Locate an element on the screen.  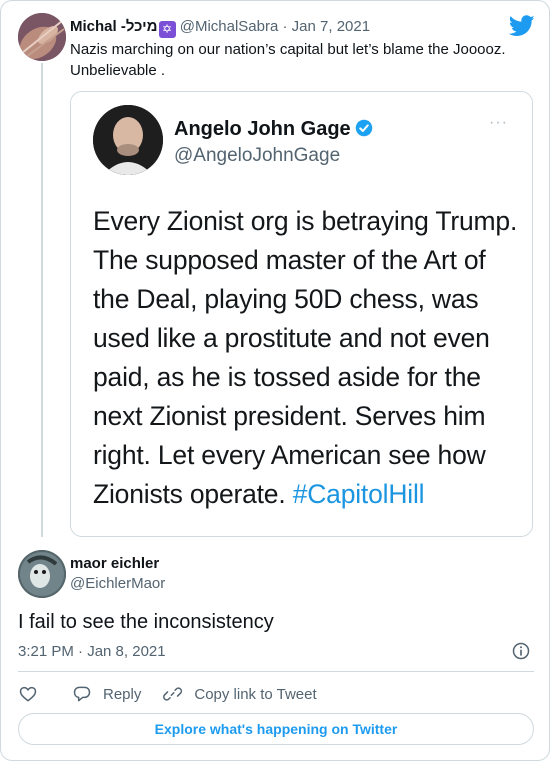
quoted-author-name: Angelo John Gage is located at coordinates (273, 129).